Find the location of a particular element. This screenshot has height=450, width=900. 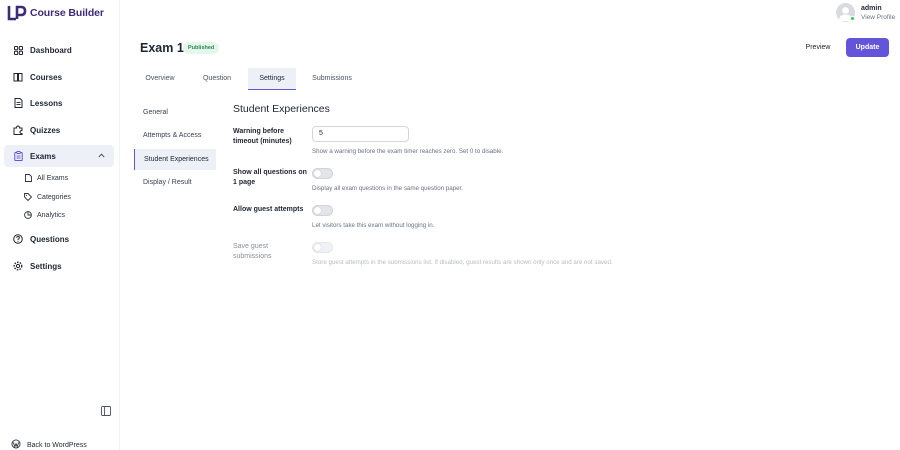

sidebar-item-settings: Settings is located at coordinates (59, 266).